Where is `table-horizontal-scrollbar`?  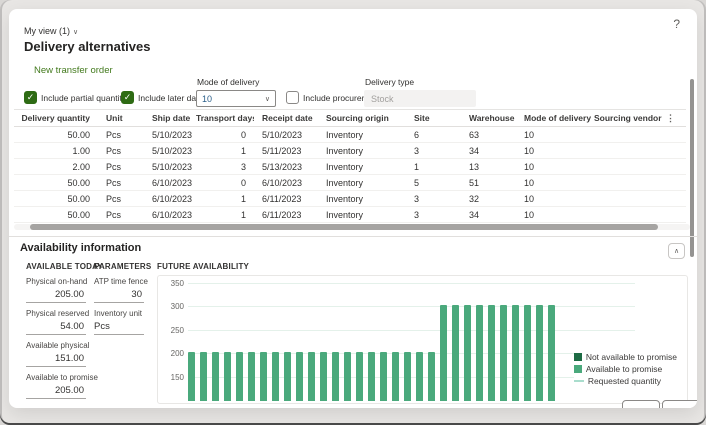
table-horizontal-scrollbar is located at coordinates (352, 227).